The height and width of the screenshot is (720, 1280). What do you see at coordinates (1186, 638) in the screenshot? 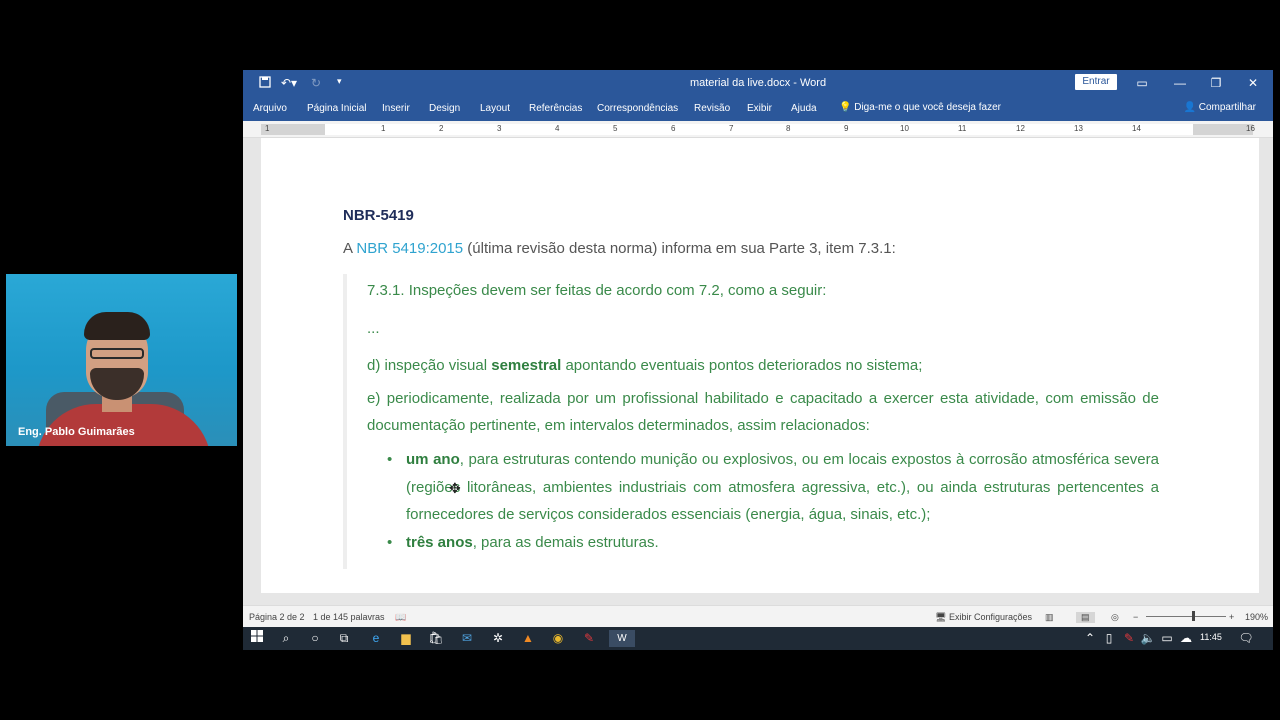
I see `onedrive-icon: ☁` at bounding box center [1186, 638].